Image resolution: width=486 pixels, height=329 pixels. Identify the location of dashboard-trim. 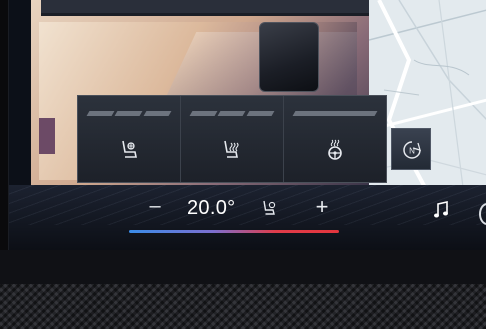
(243, 267).